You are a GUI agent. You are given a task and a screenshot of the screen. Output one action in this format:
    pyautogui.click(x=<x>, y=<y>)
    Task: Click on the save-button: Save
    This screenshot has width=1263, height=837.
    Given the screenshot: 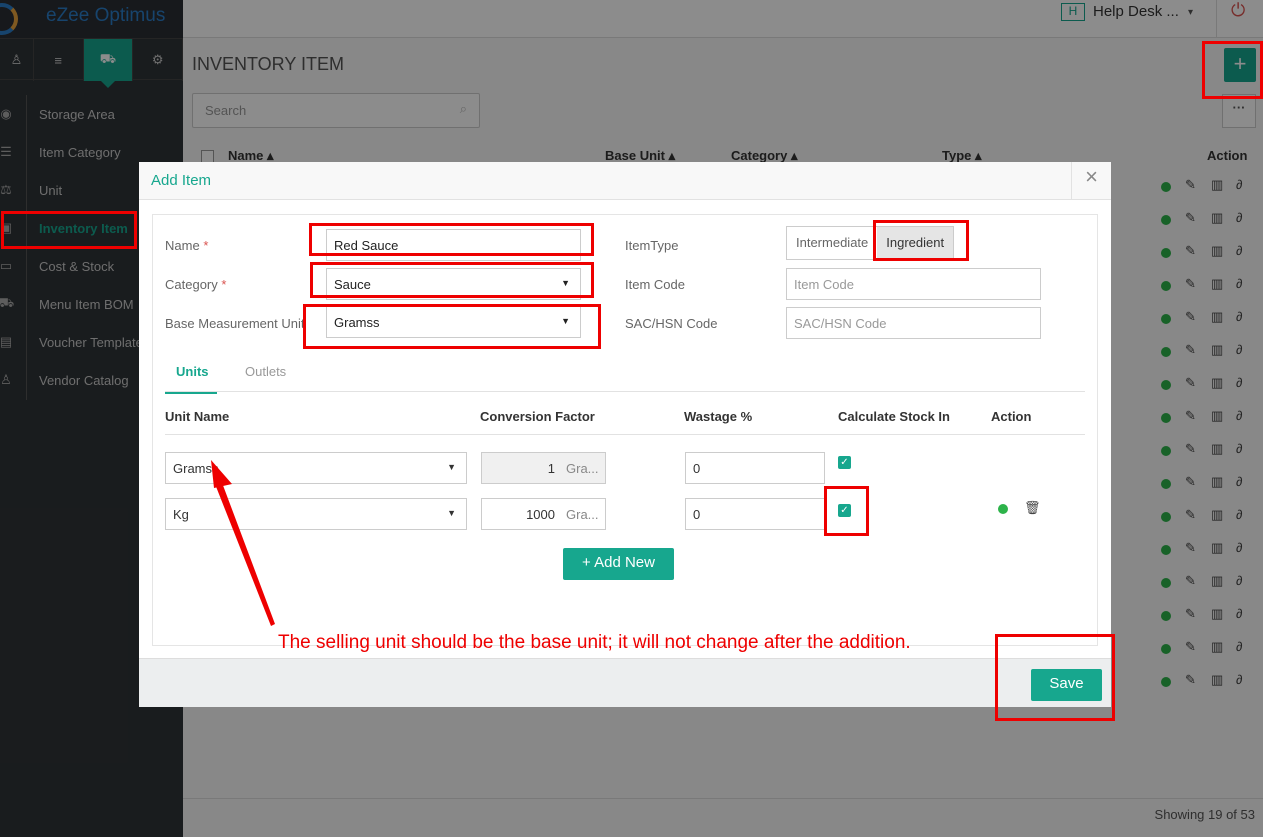 What is the action you would take?
    pyautogui.click(x=1066, y=685)
    